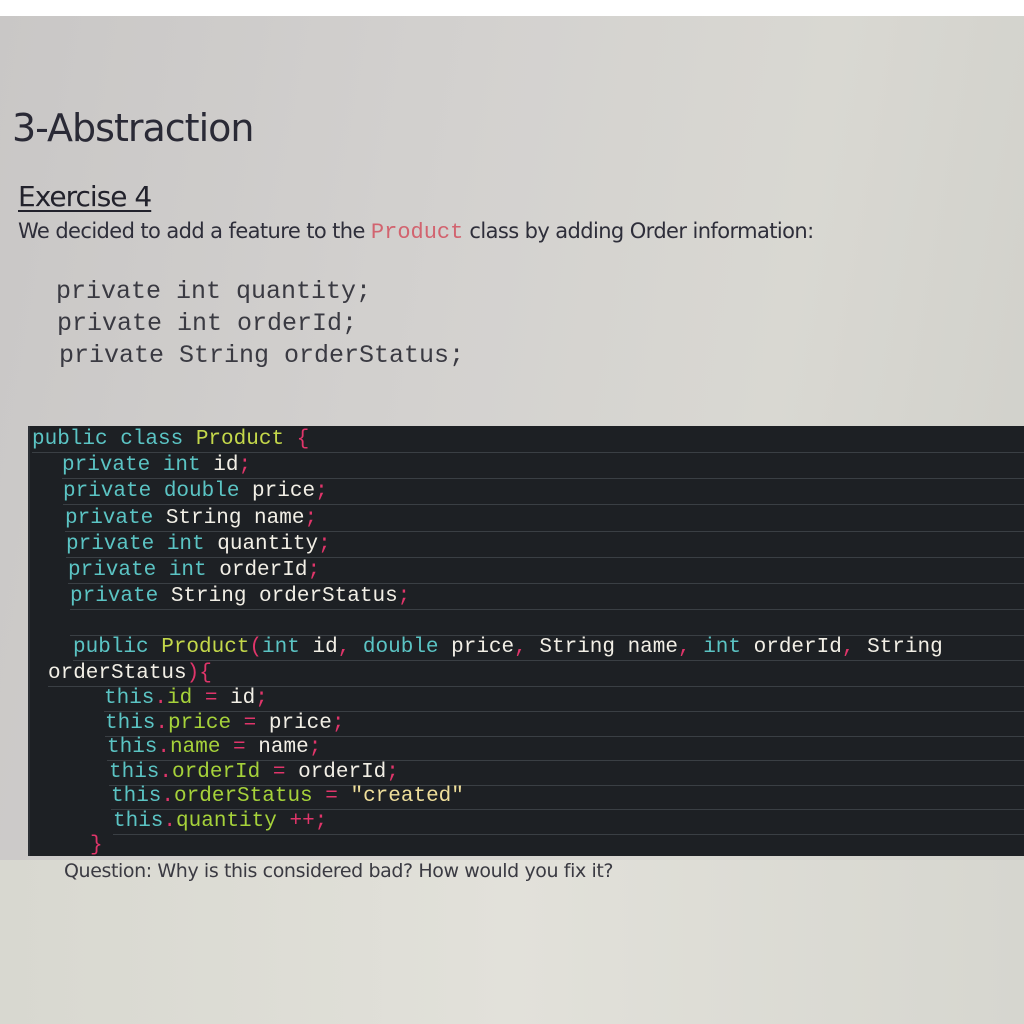 This screenshot has width=1024, height=1024. I want to click on param-type: String, so click(905, 647).